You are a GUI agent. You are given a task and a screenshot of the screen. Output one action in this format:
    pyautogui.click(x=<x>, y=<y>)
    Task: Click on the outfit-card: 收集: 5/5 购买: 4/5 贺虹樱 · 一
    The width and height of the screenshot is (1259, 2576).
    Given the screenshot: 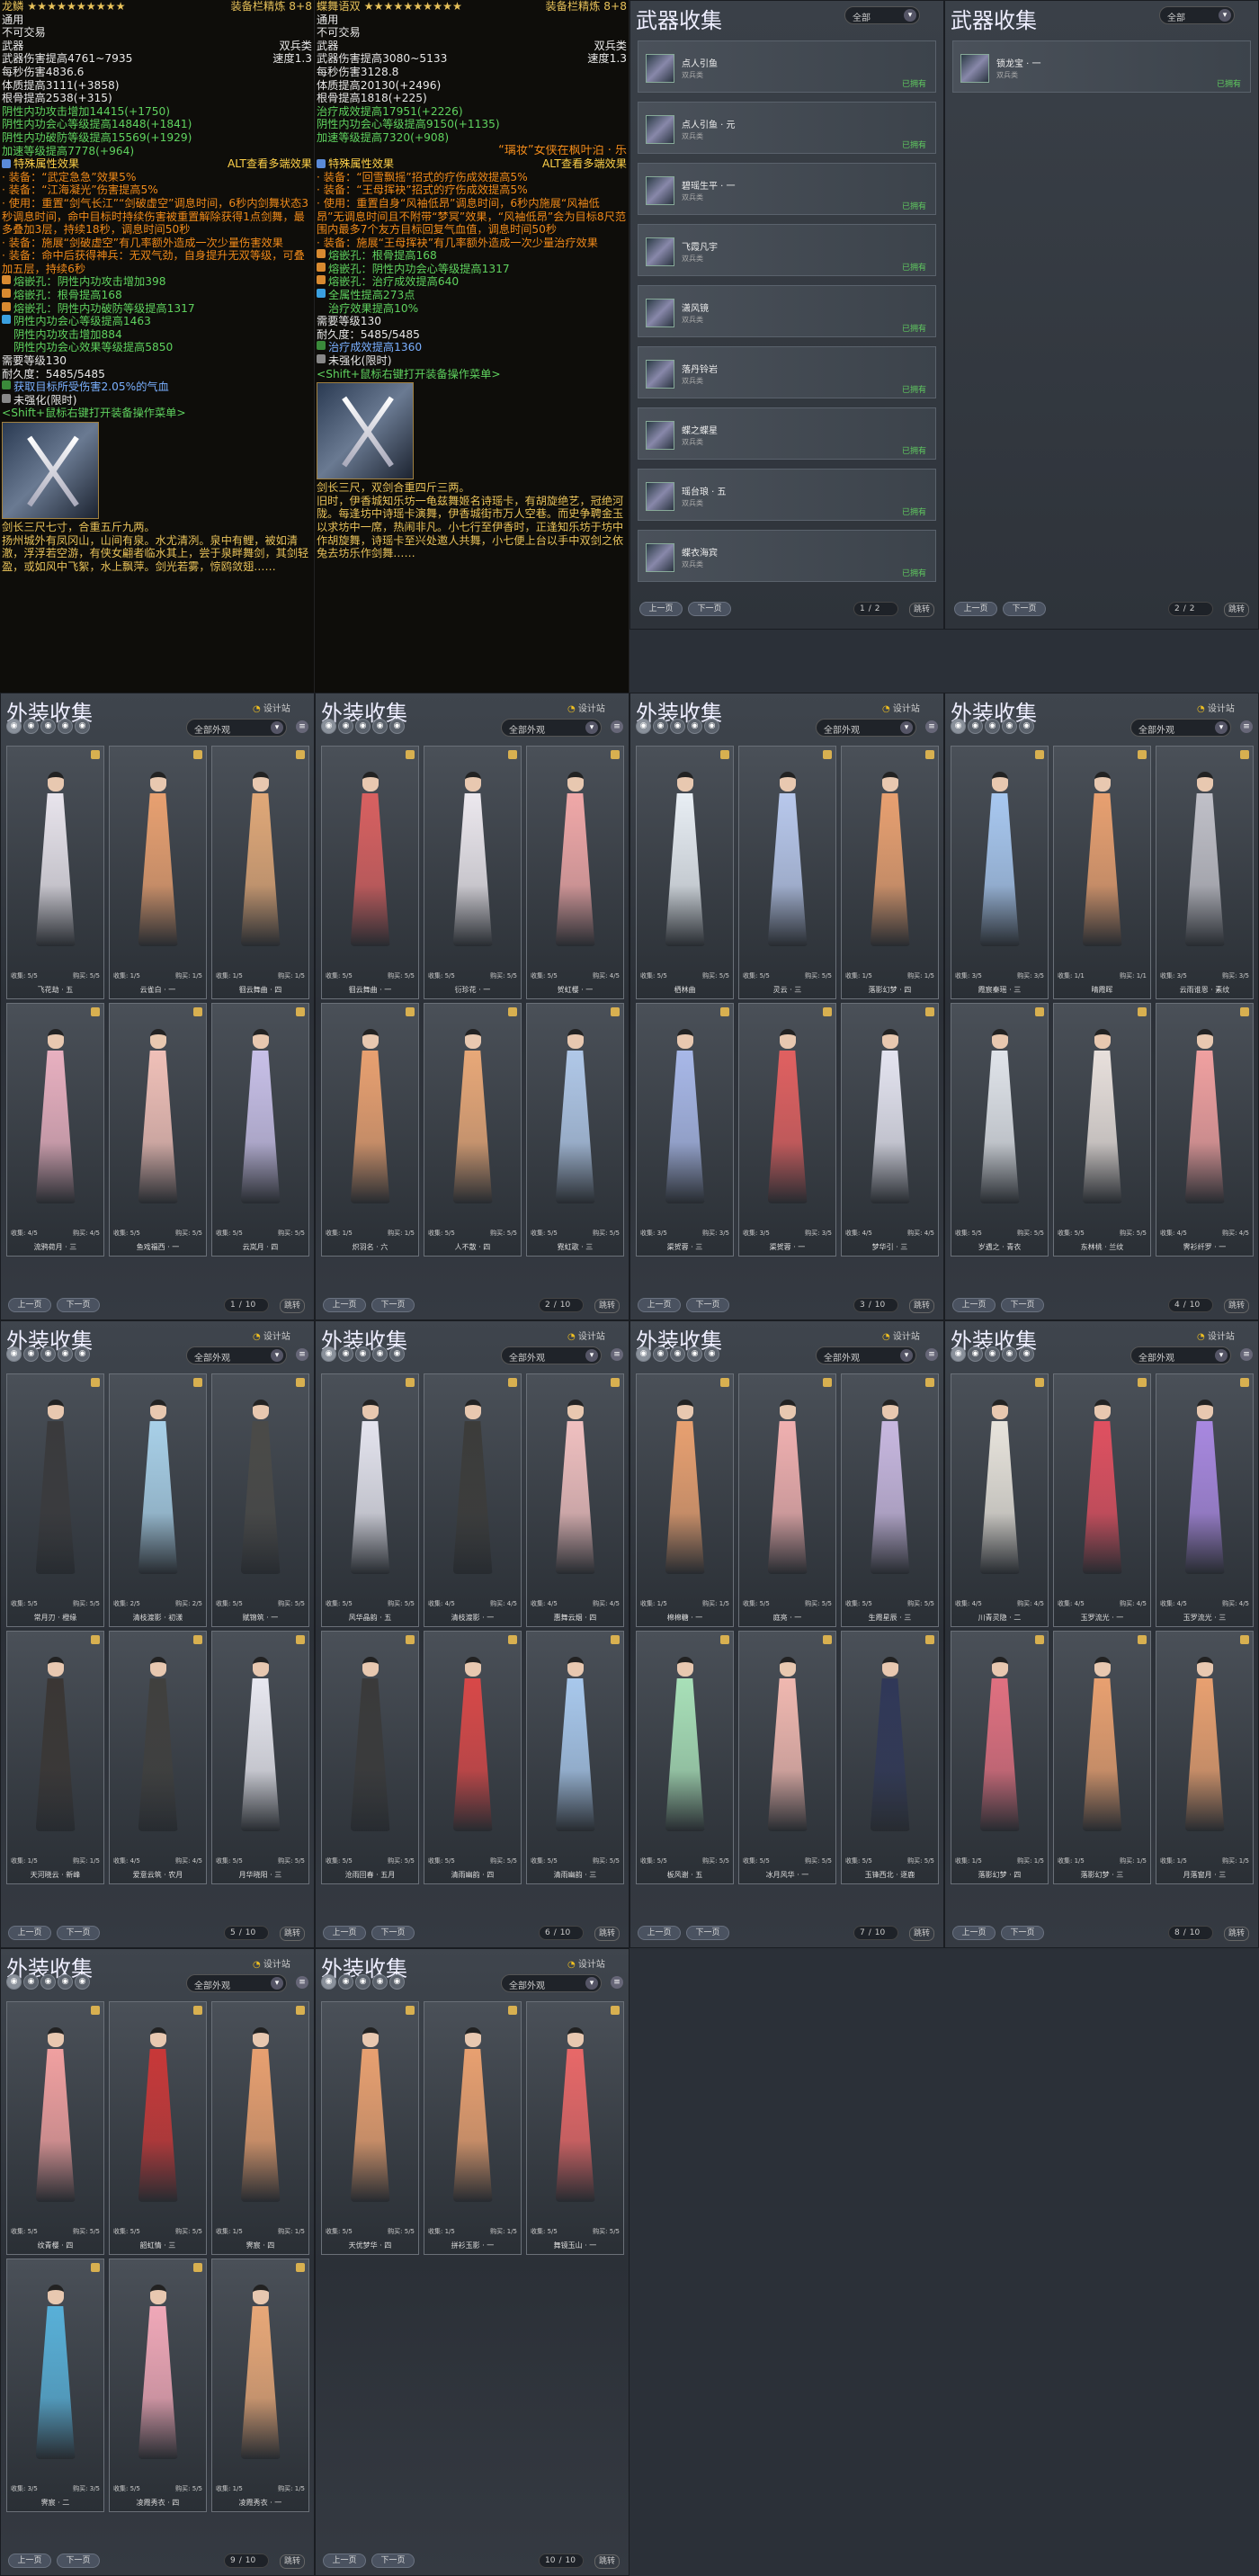 What is the action you would take?
    pyautogui.click(x=575, y=872)
    